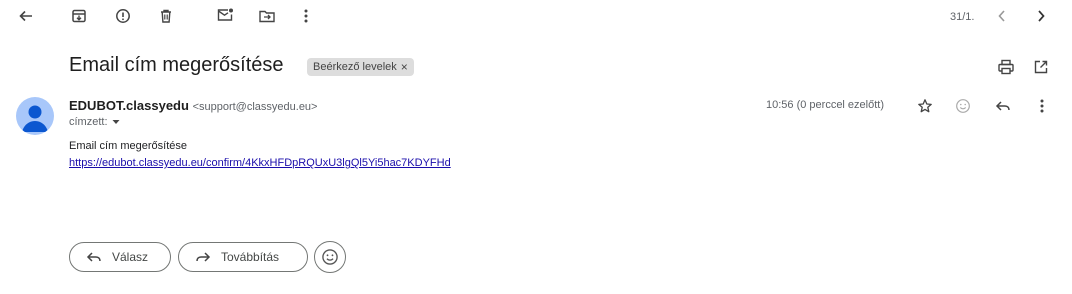 This screenshot has width=1072, height=294. What do you see at coordinates (355, 67) in the screenshot?
I see `label-chip-text: Beérkező levelek` at bounding box center [355, 67].